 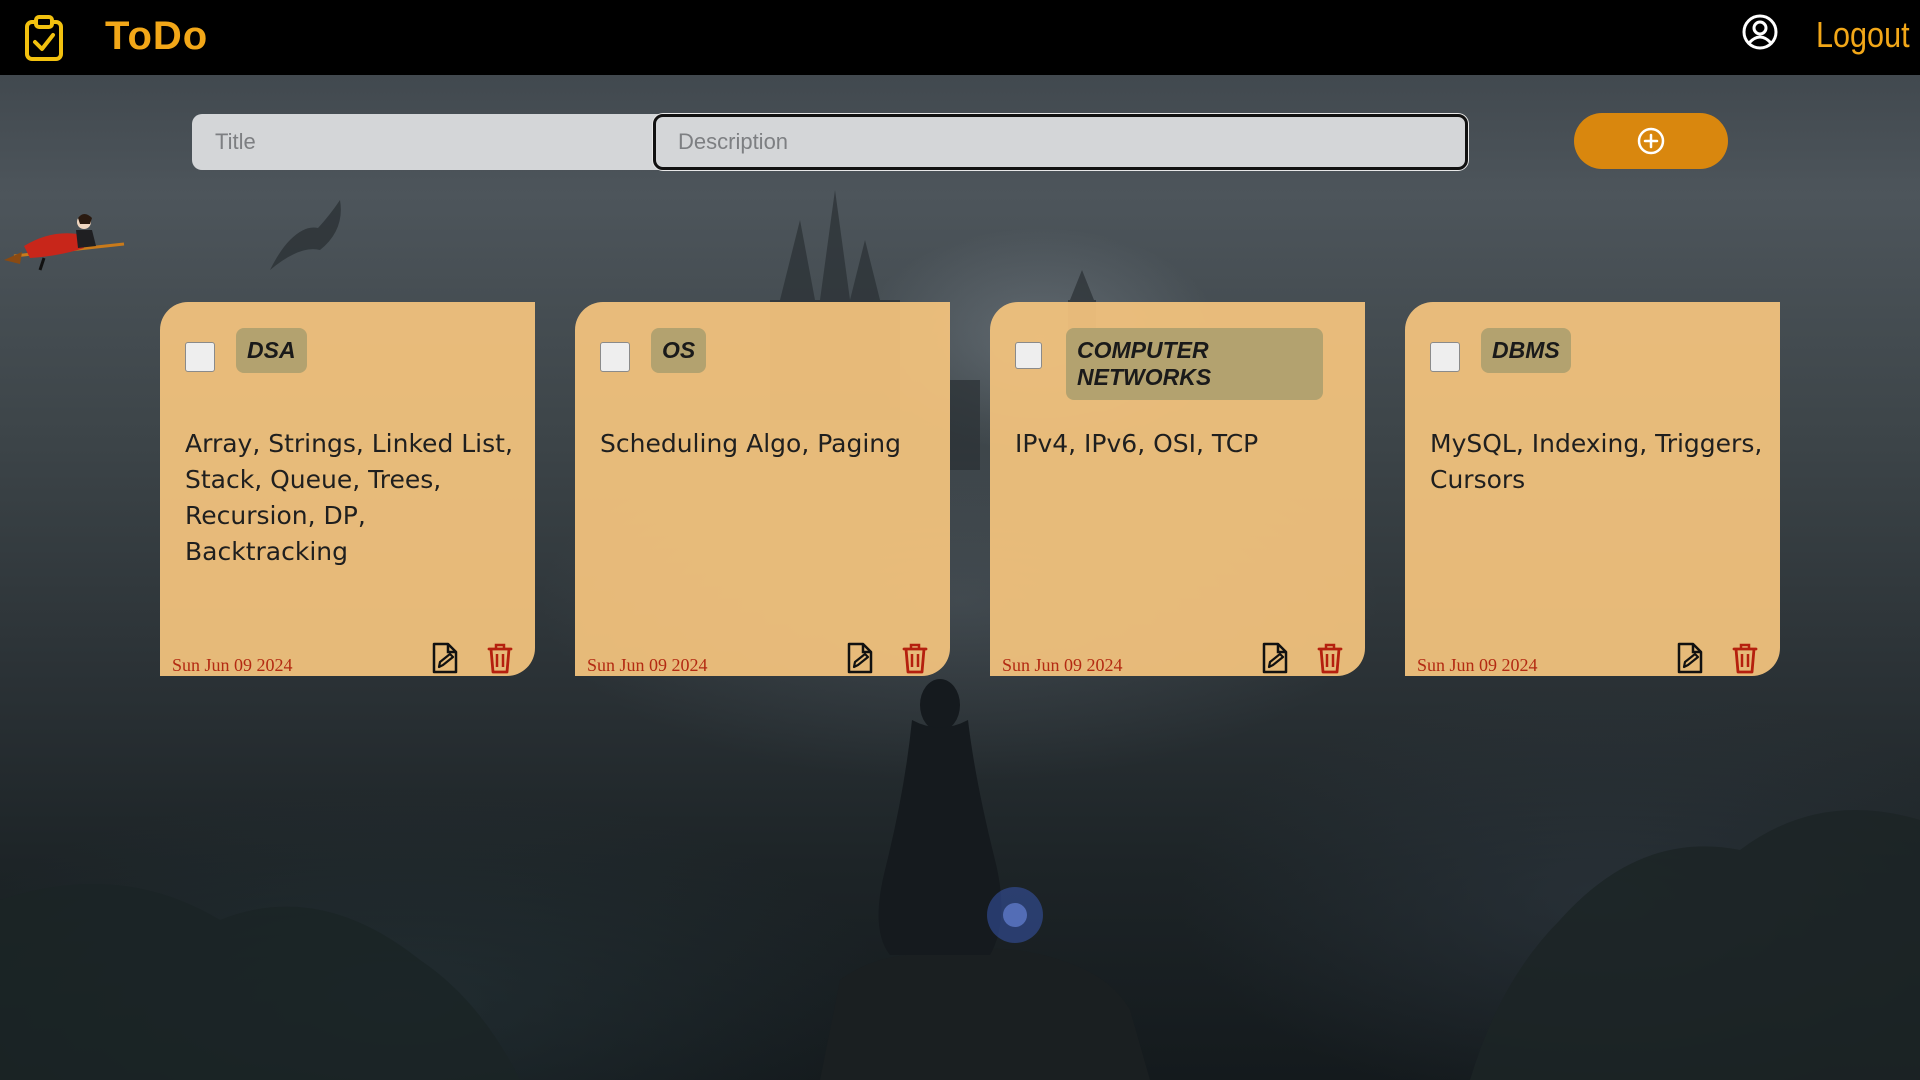 I want to click on user-circle-icon, so click(x=1760, y=32).